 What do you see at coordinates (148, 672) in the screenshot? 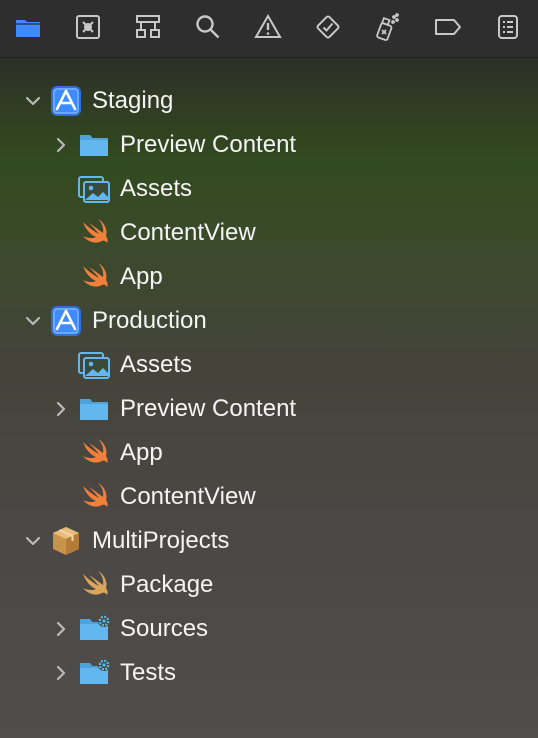
I see `row-label: Tests` at bounding box center [148, 672].